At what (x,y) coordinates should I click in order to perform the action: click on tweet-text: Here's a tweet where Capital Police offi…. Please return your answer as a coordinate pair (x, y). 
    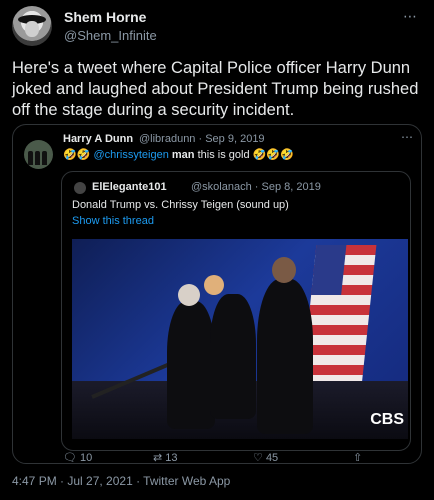
    Looking at the image, I should click on (215, 89).